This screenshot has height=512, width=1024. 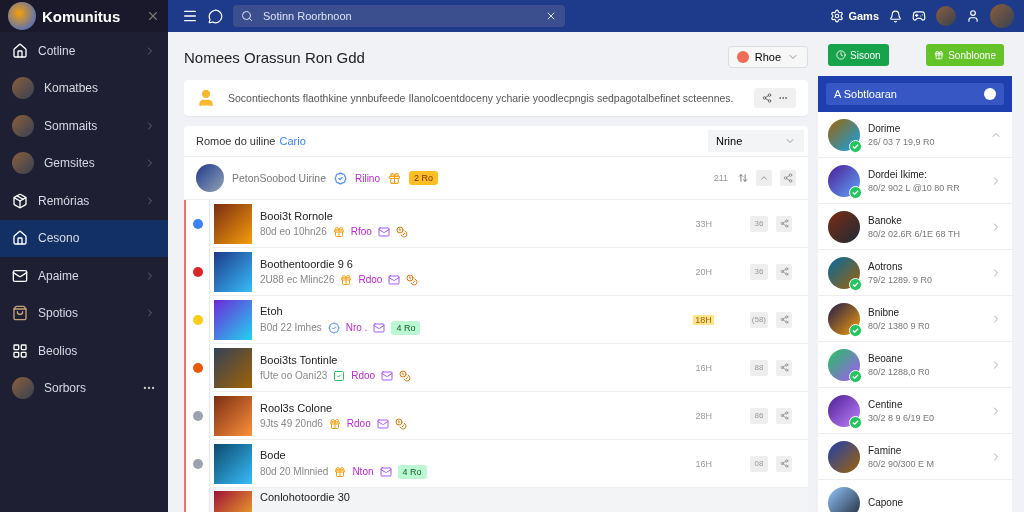 I want to click on user-detail: 80/2 90/300 E M, so click(x=902, y=463).